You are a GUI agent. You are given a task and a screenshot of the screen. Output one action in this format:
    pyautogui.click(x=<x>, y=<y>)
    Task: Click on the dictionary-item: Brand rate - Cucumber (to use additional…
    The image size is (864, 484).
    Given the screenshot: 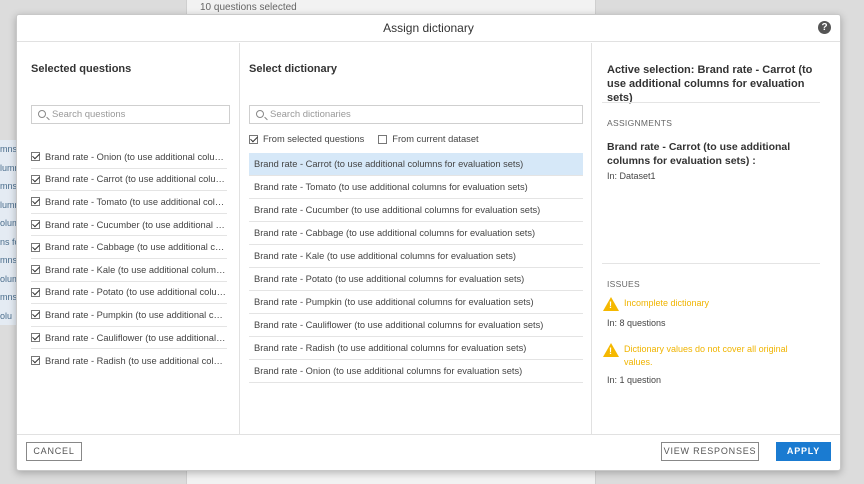 What is the action you would take?
    pyautogui.click(x=416, y=210)
    